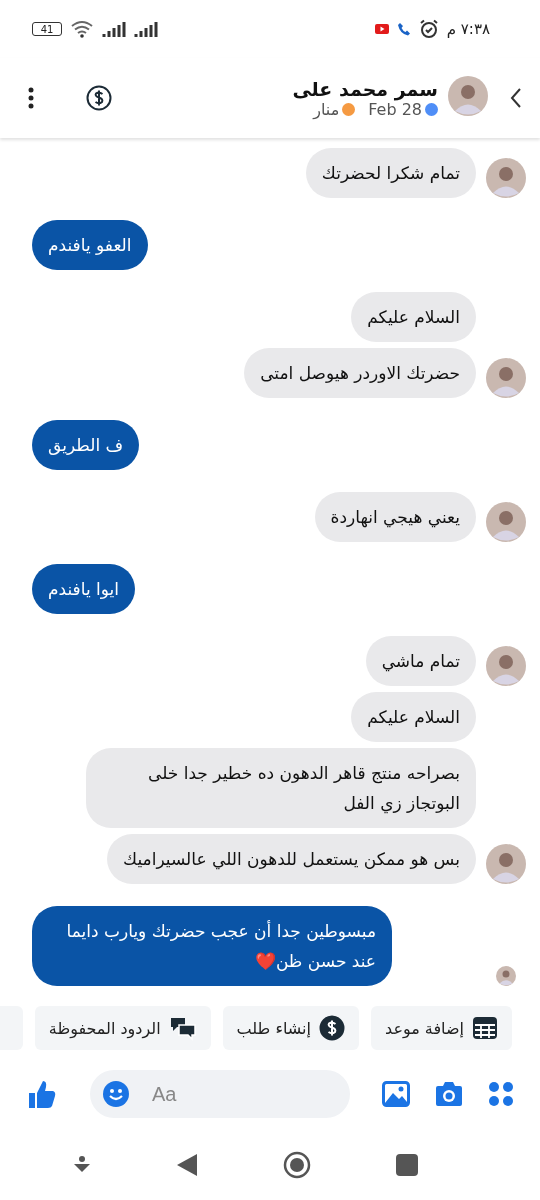 This screenshot has height=1200, width=540. Describe the element at coordinates (395, 517) in the screenshot. I see `message-bubble: يعني هيجي انهاردة` at that location.